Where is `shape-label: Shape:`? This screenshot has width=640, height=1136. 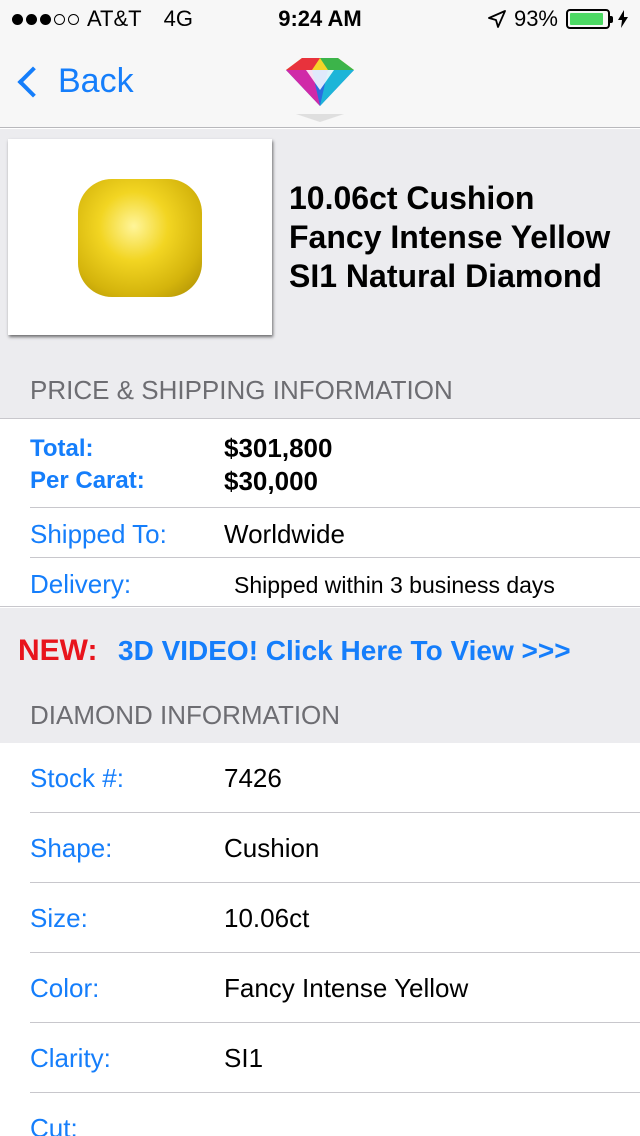 shape-label: Shape: is located at coordinates (71, 848).